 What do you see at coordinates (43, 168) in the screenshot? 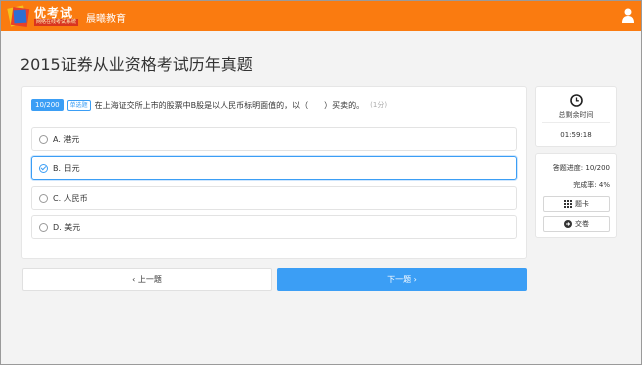
I see `radio-checked-icon` at bounding box center [43, 168].